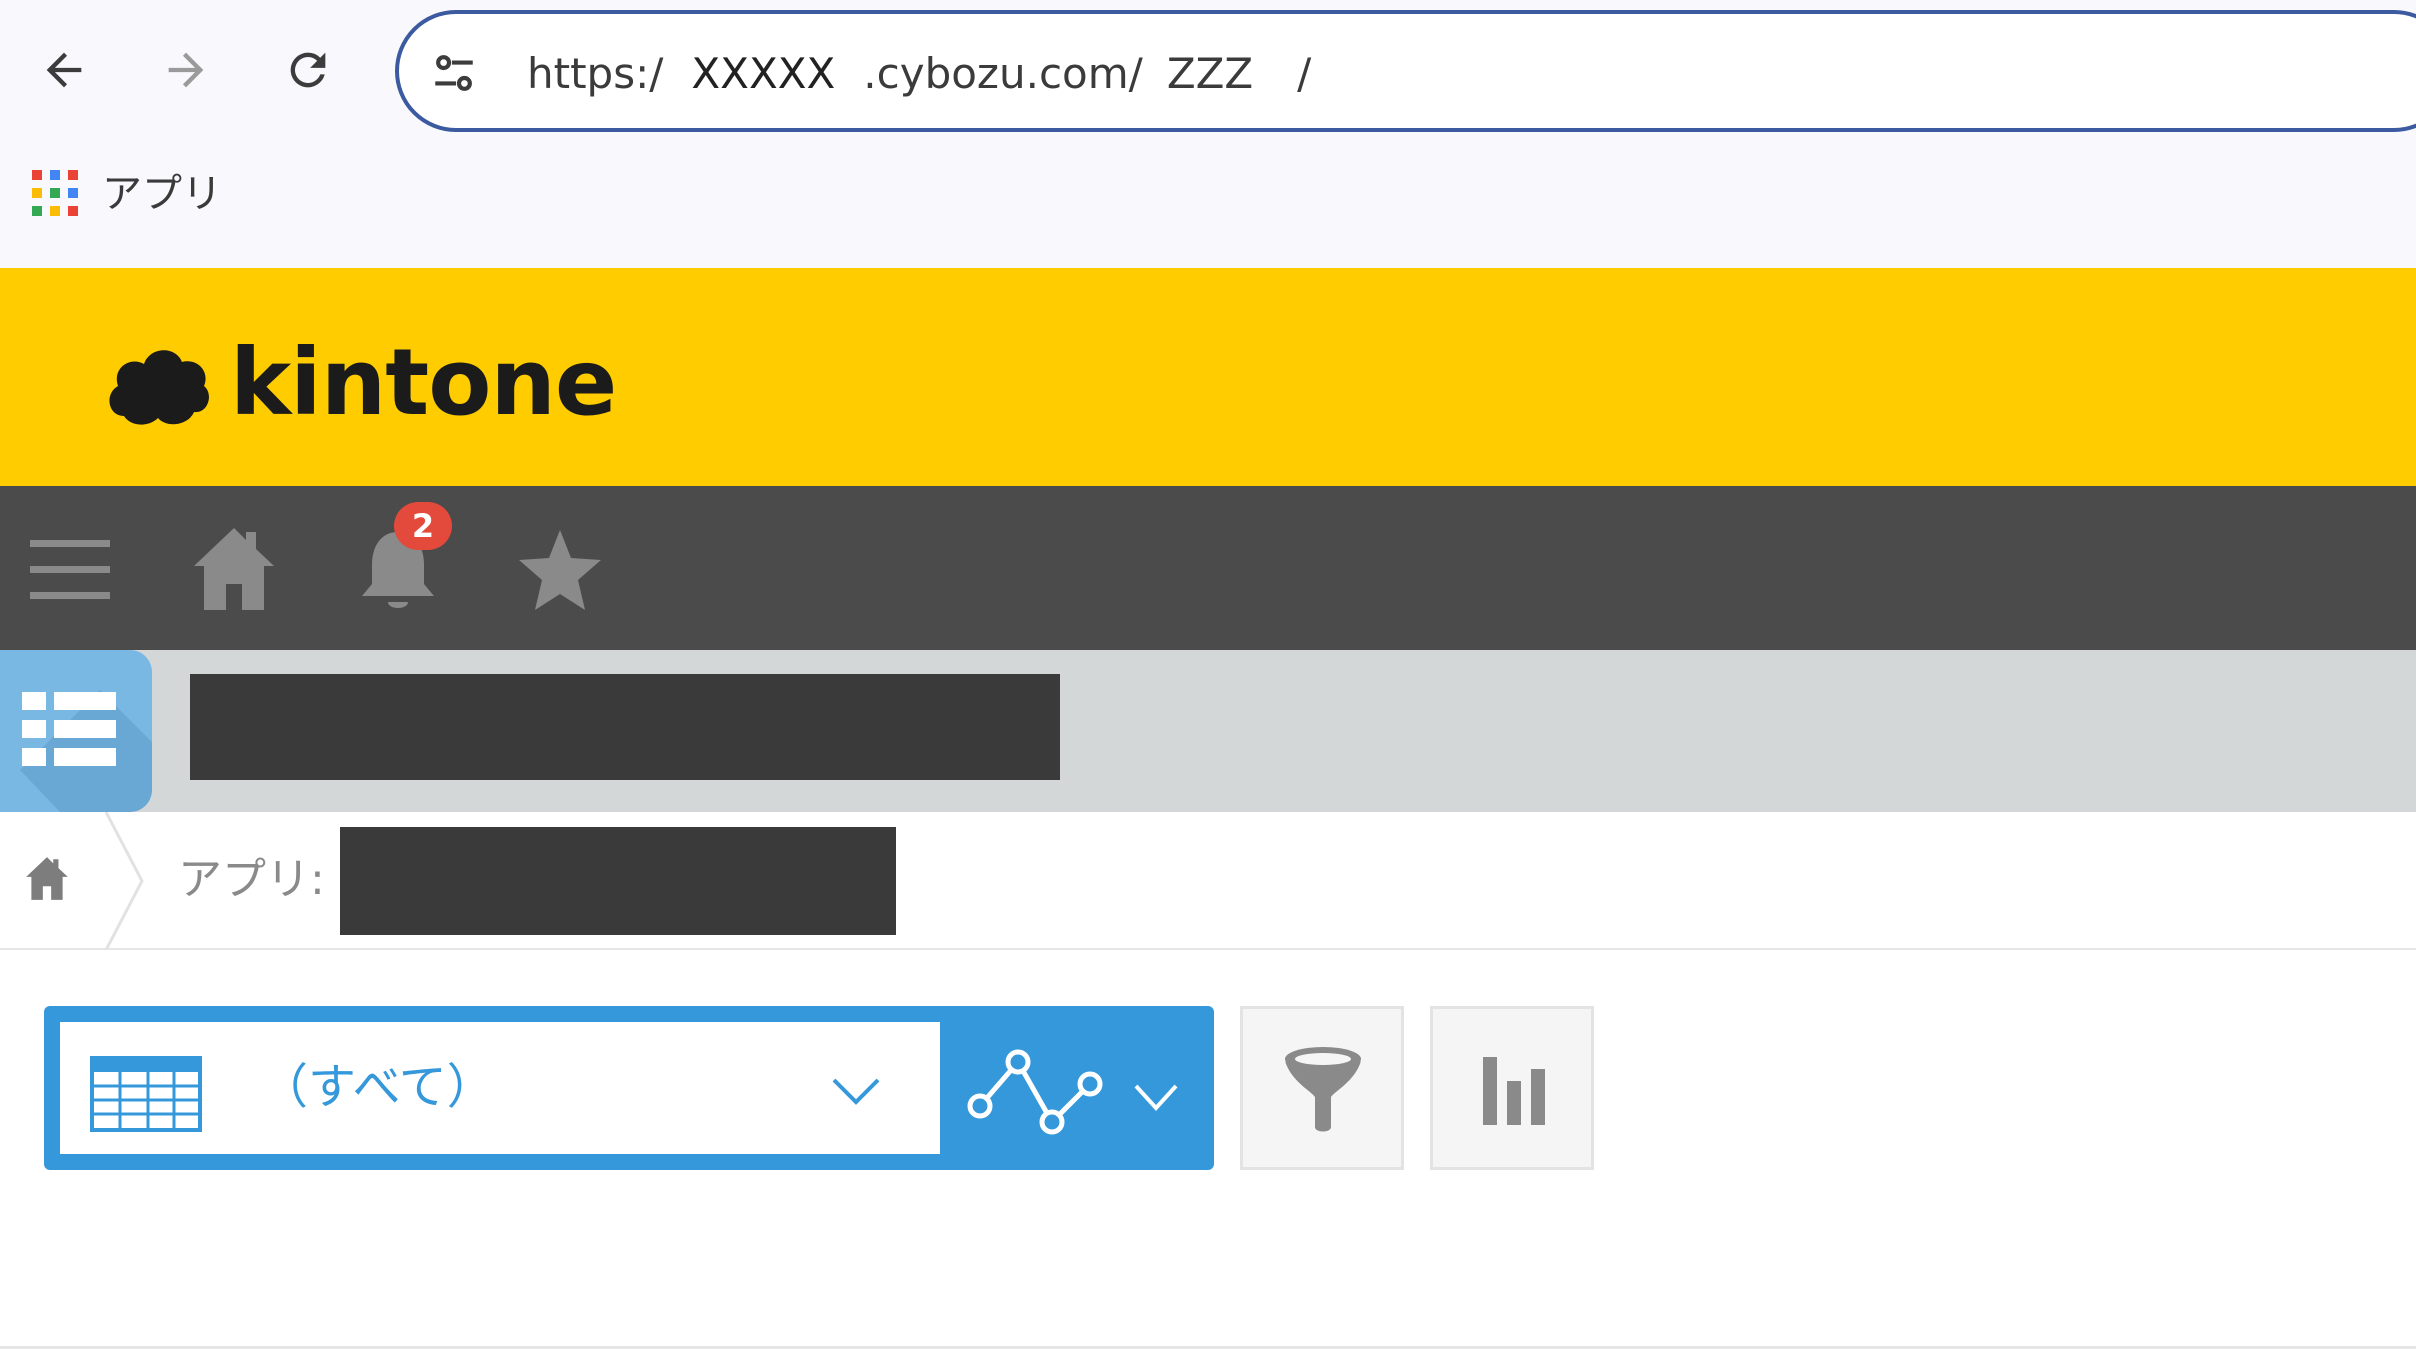 The width and height of the screenshot is (2416, 1349). I want to click on home-icon, so click(234, 570).